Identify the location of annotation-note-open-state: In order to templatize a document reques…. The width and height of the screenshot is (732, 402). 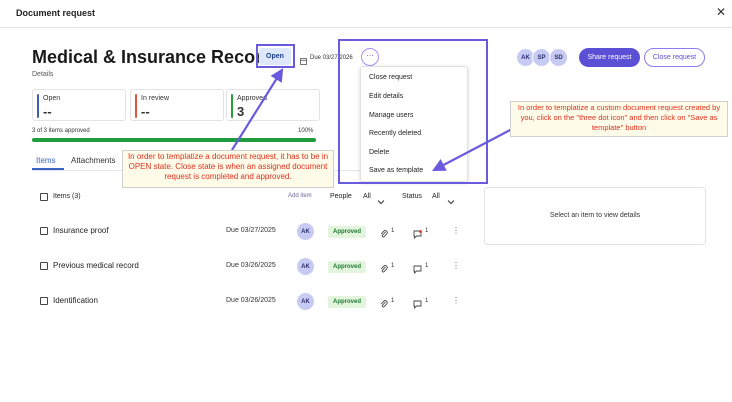
(228, 169).